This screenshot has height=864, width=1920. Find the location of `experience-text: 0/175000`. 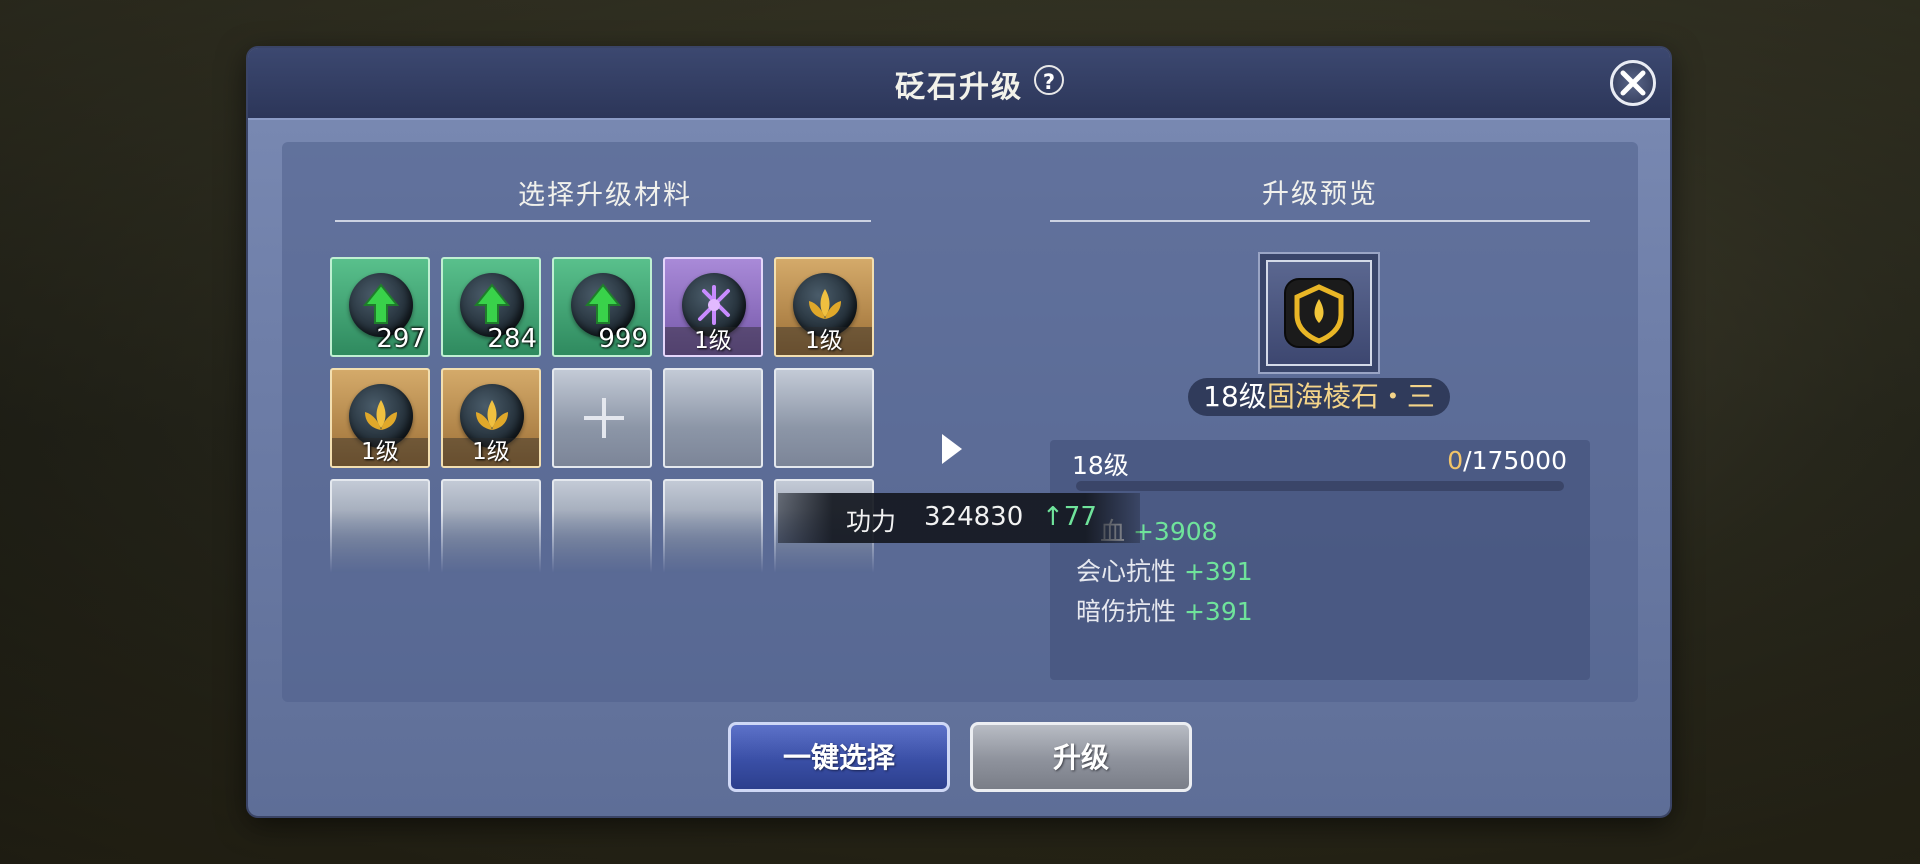

experience-text: 0/175000 is located at coordinates (1507, 460).